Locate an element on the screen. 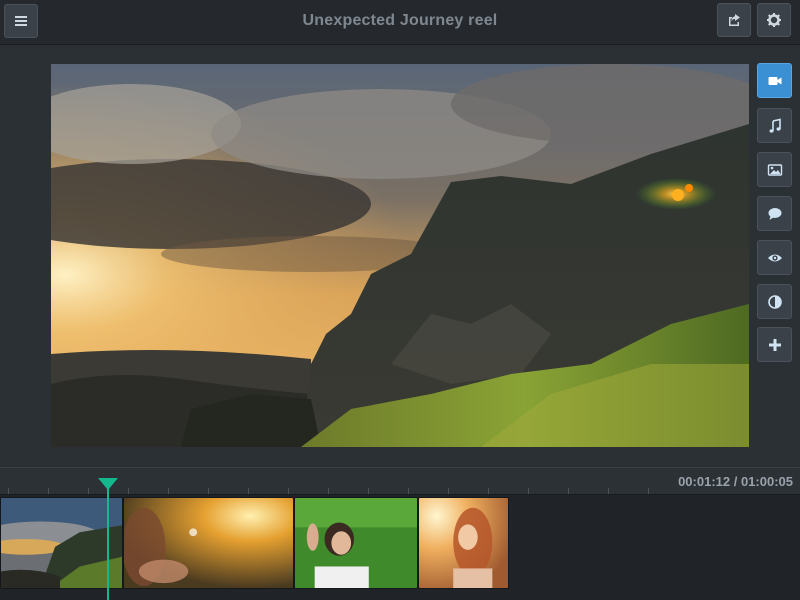  image-tool-button is located at coordinates (774, 169).